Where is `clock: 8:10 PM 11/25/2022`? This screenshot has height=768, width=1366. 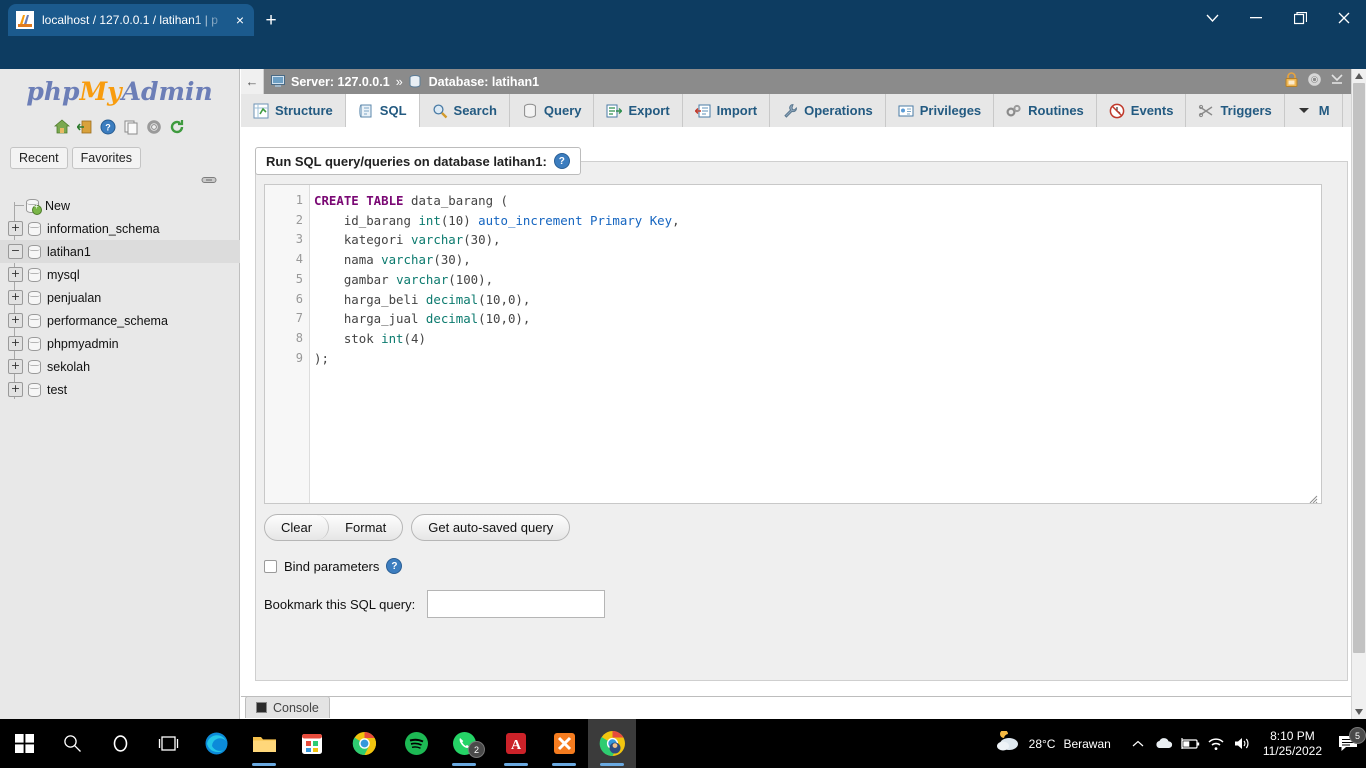
clock: 8:10 PM 11/25/2022 is located at coordinates (1292, 744).